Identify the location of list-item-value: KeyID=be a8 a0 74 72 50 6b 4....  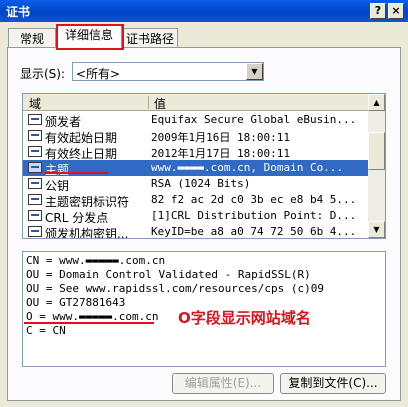
(254, 231).